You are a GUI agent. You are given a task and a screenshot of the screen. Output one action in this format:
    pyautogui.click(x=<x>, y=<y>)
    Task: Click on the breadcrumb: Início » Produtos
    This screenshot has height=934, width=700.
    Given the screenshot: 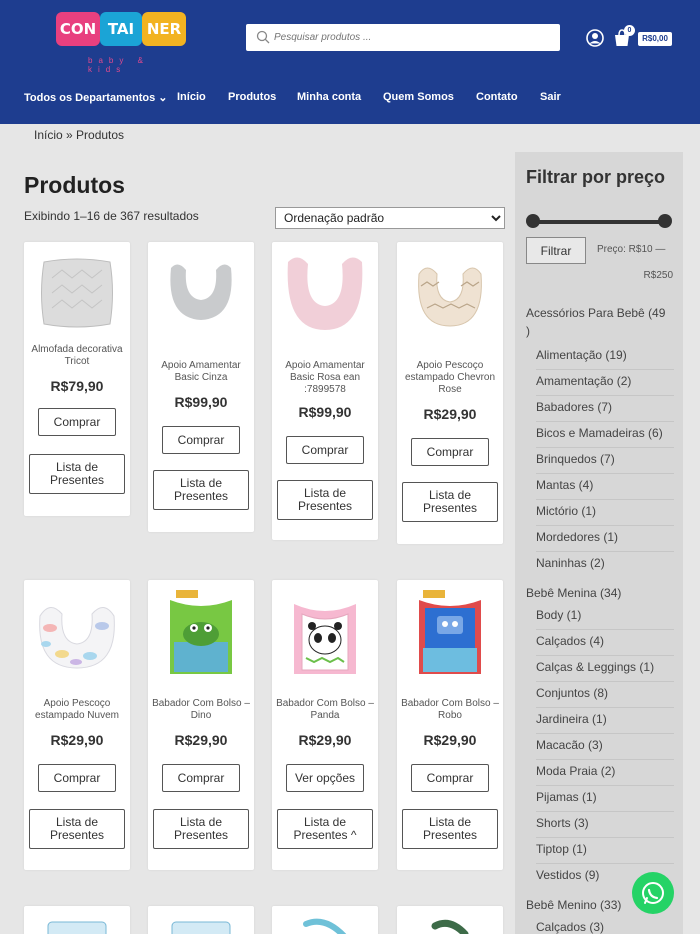 What is the action you would take?
    pyautogui.click(x=79, y=135)
    